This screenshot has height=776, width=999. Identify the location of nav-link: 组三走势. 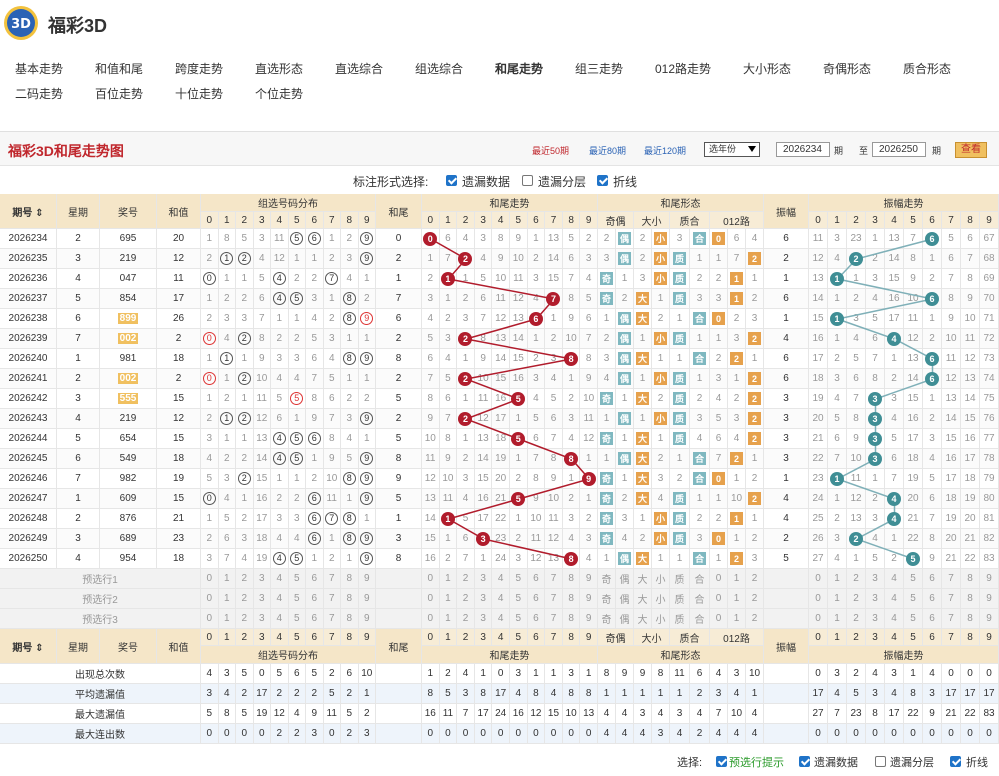
(599, 68).